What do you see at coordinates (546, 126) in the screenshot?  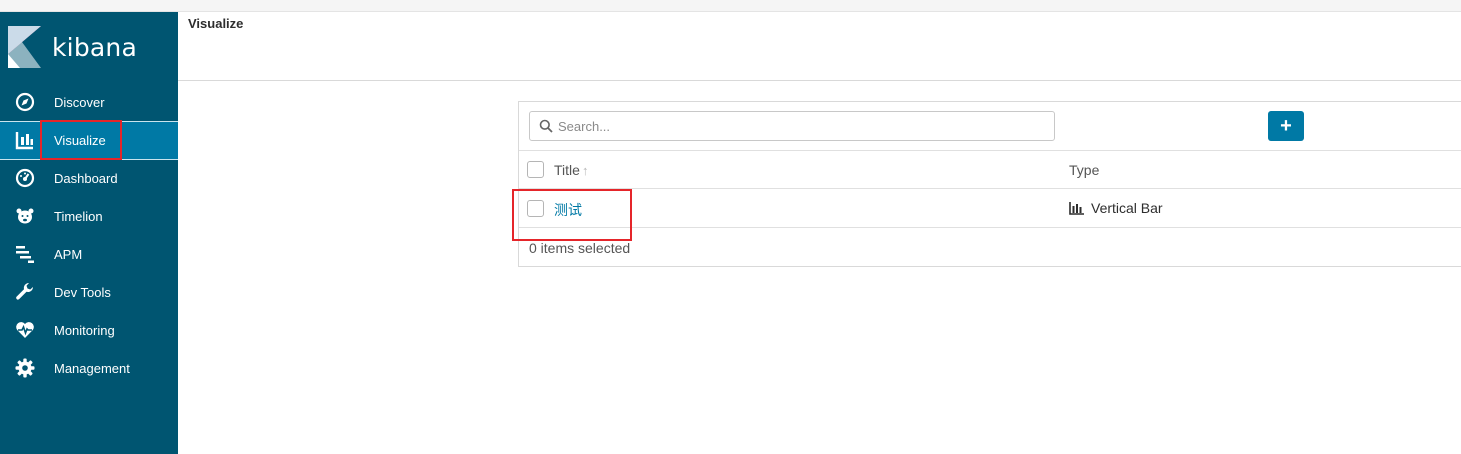 I see `search-icon` at bounding box center [546, 126].